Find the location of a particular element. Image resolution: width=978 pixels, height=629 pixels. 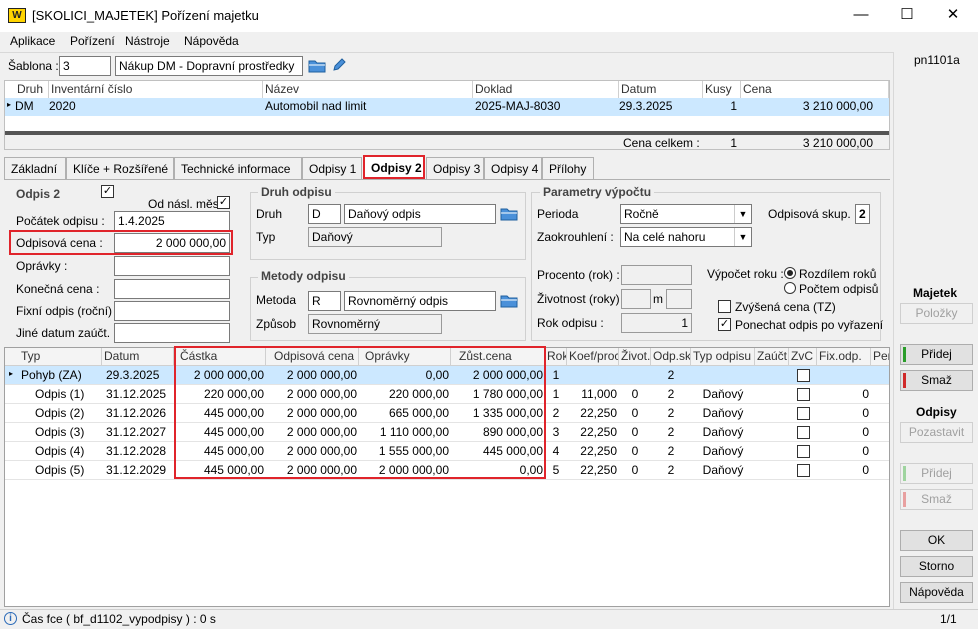

col-header: Per is located at coordinates (880, 356).